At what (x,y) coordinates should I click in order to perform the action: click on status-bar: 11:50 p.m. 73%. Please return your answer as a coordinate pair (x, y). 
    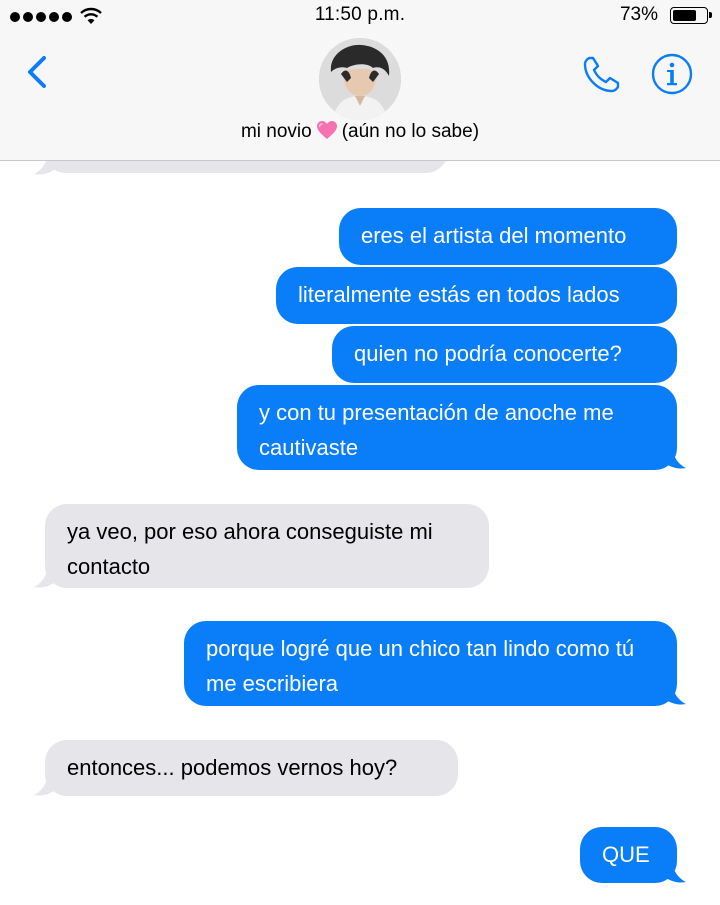
    Looking at the image, I should click on (360, 17).